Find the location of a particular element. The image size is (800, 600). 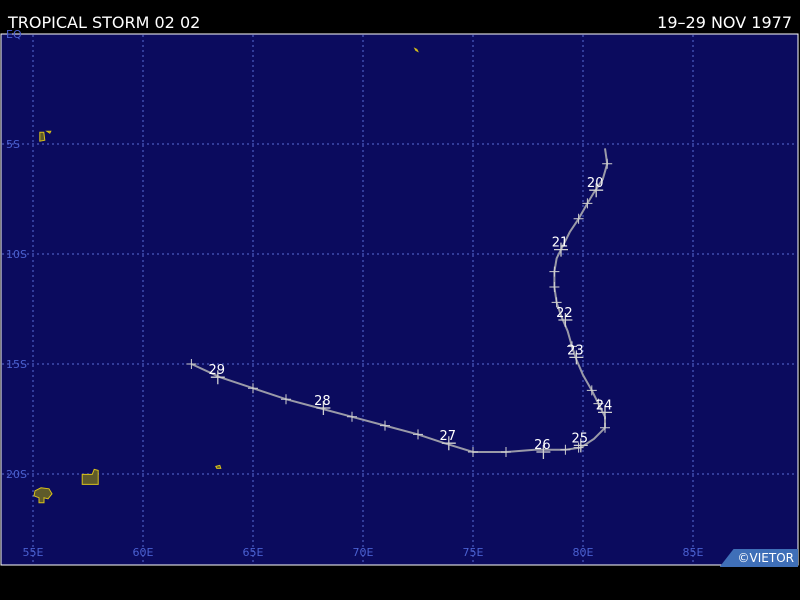

lat-tick-label: EQ is located at coordinates (14, 34).